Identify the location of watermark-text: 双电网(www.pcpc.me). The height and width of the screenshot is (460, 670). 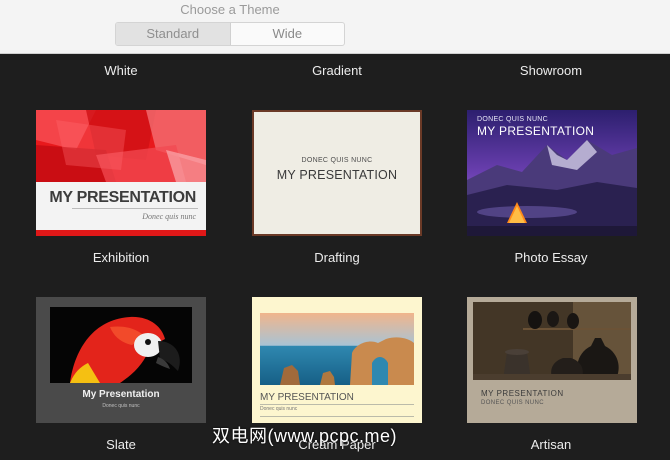
(305, 436).